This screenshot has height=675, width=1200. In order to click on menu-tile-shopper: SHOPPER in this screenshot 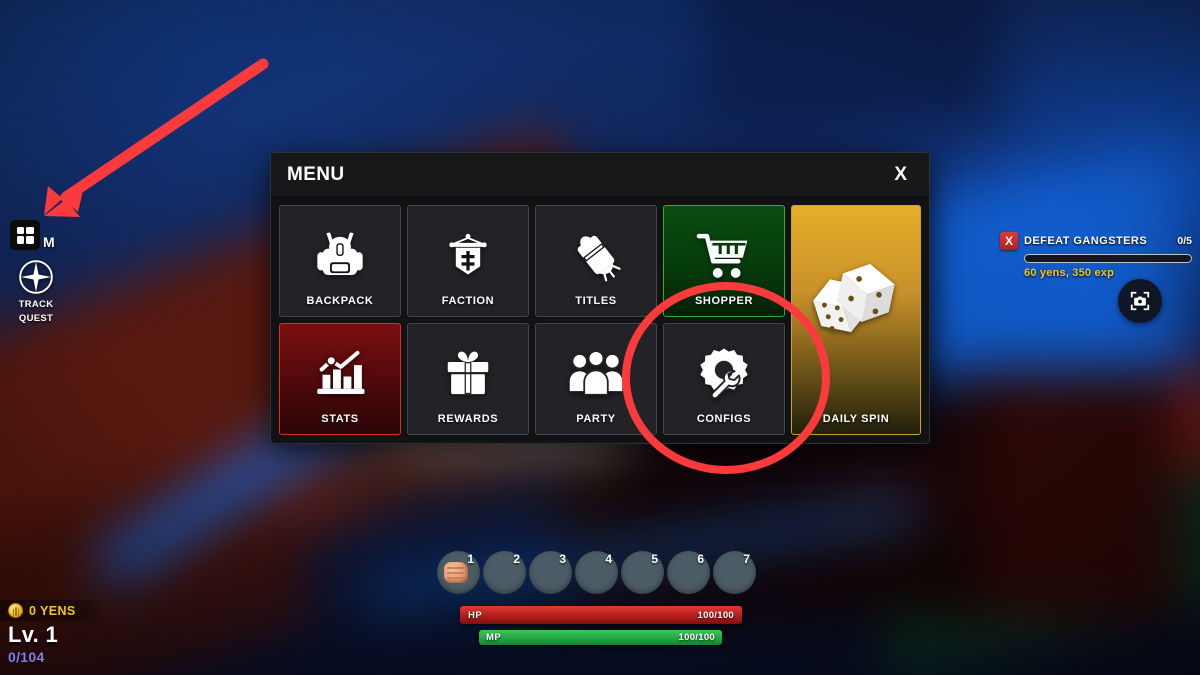, I will do `click(724, 261)`.